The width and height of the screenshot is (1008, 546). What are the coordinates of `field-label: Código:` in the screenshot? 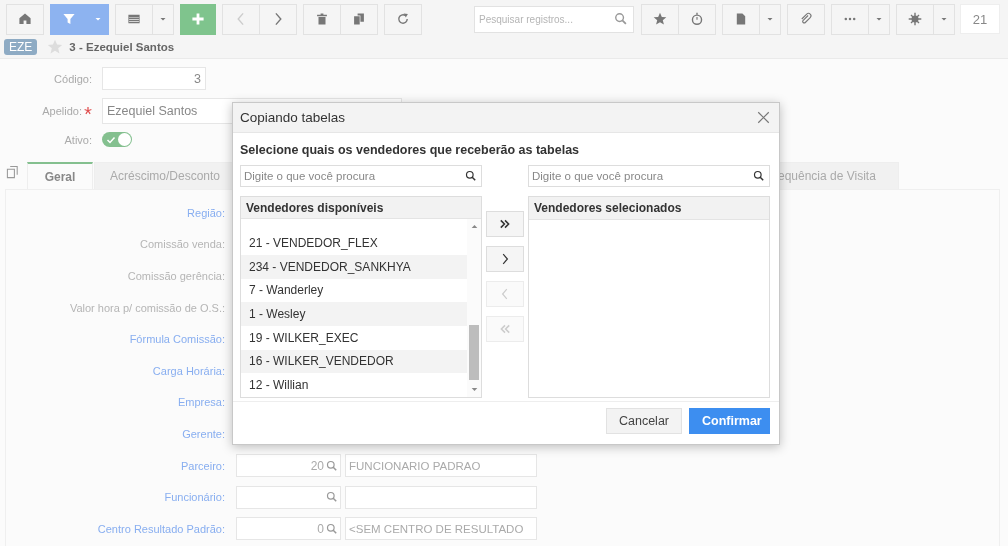 It's located at (73, 78).